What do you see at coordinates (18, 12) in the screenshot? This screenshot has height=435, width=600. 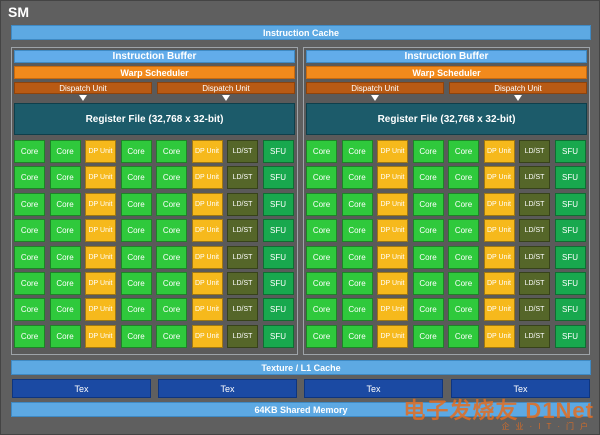 I see `sm-title: SM` at bounding box center [18, 12].